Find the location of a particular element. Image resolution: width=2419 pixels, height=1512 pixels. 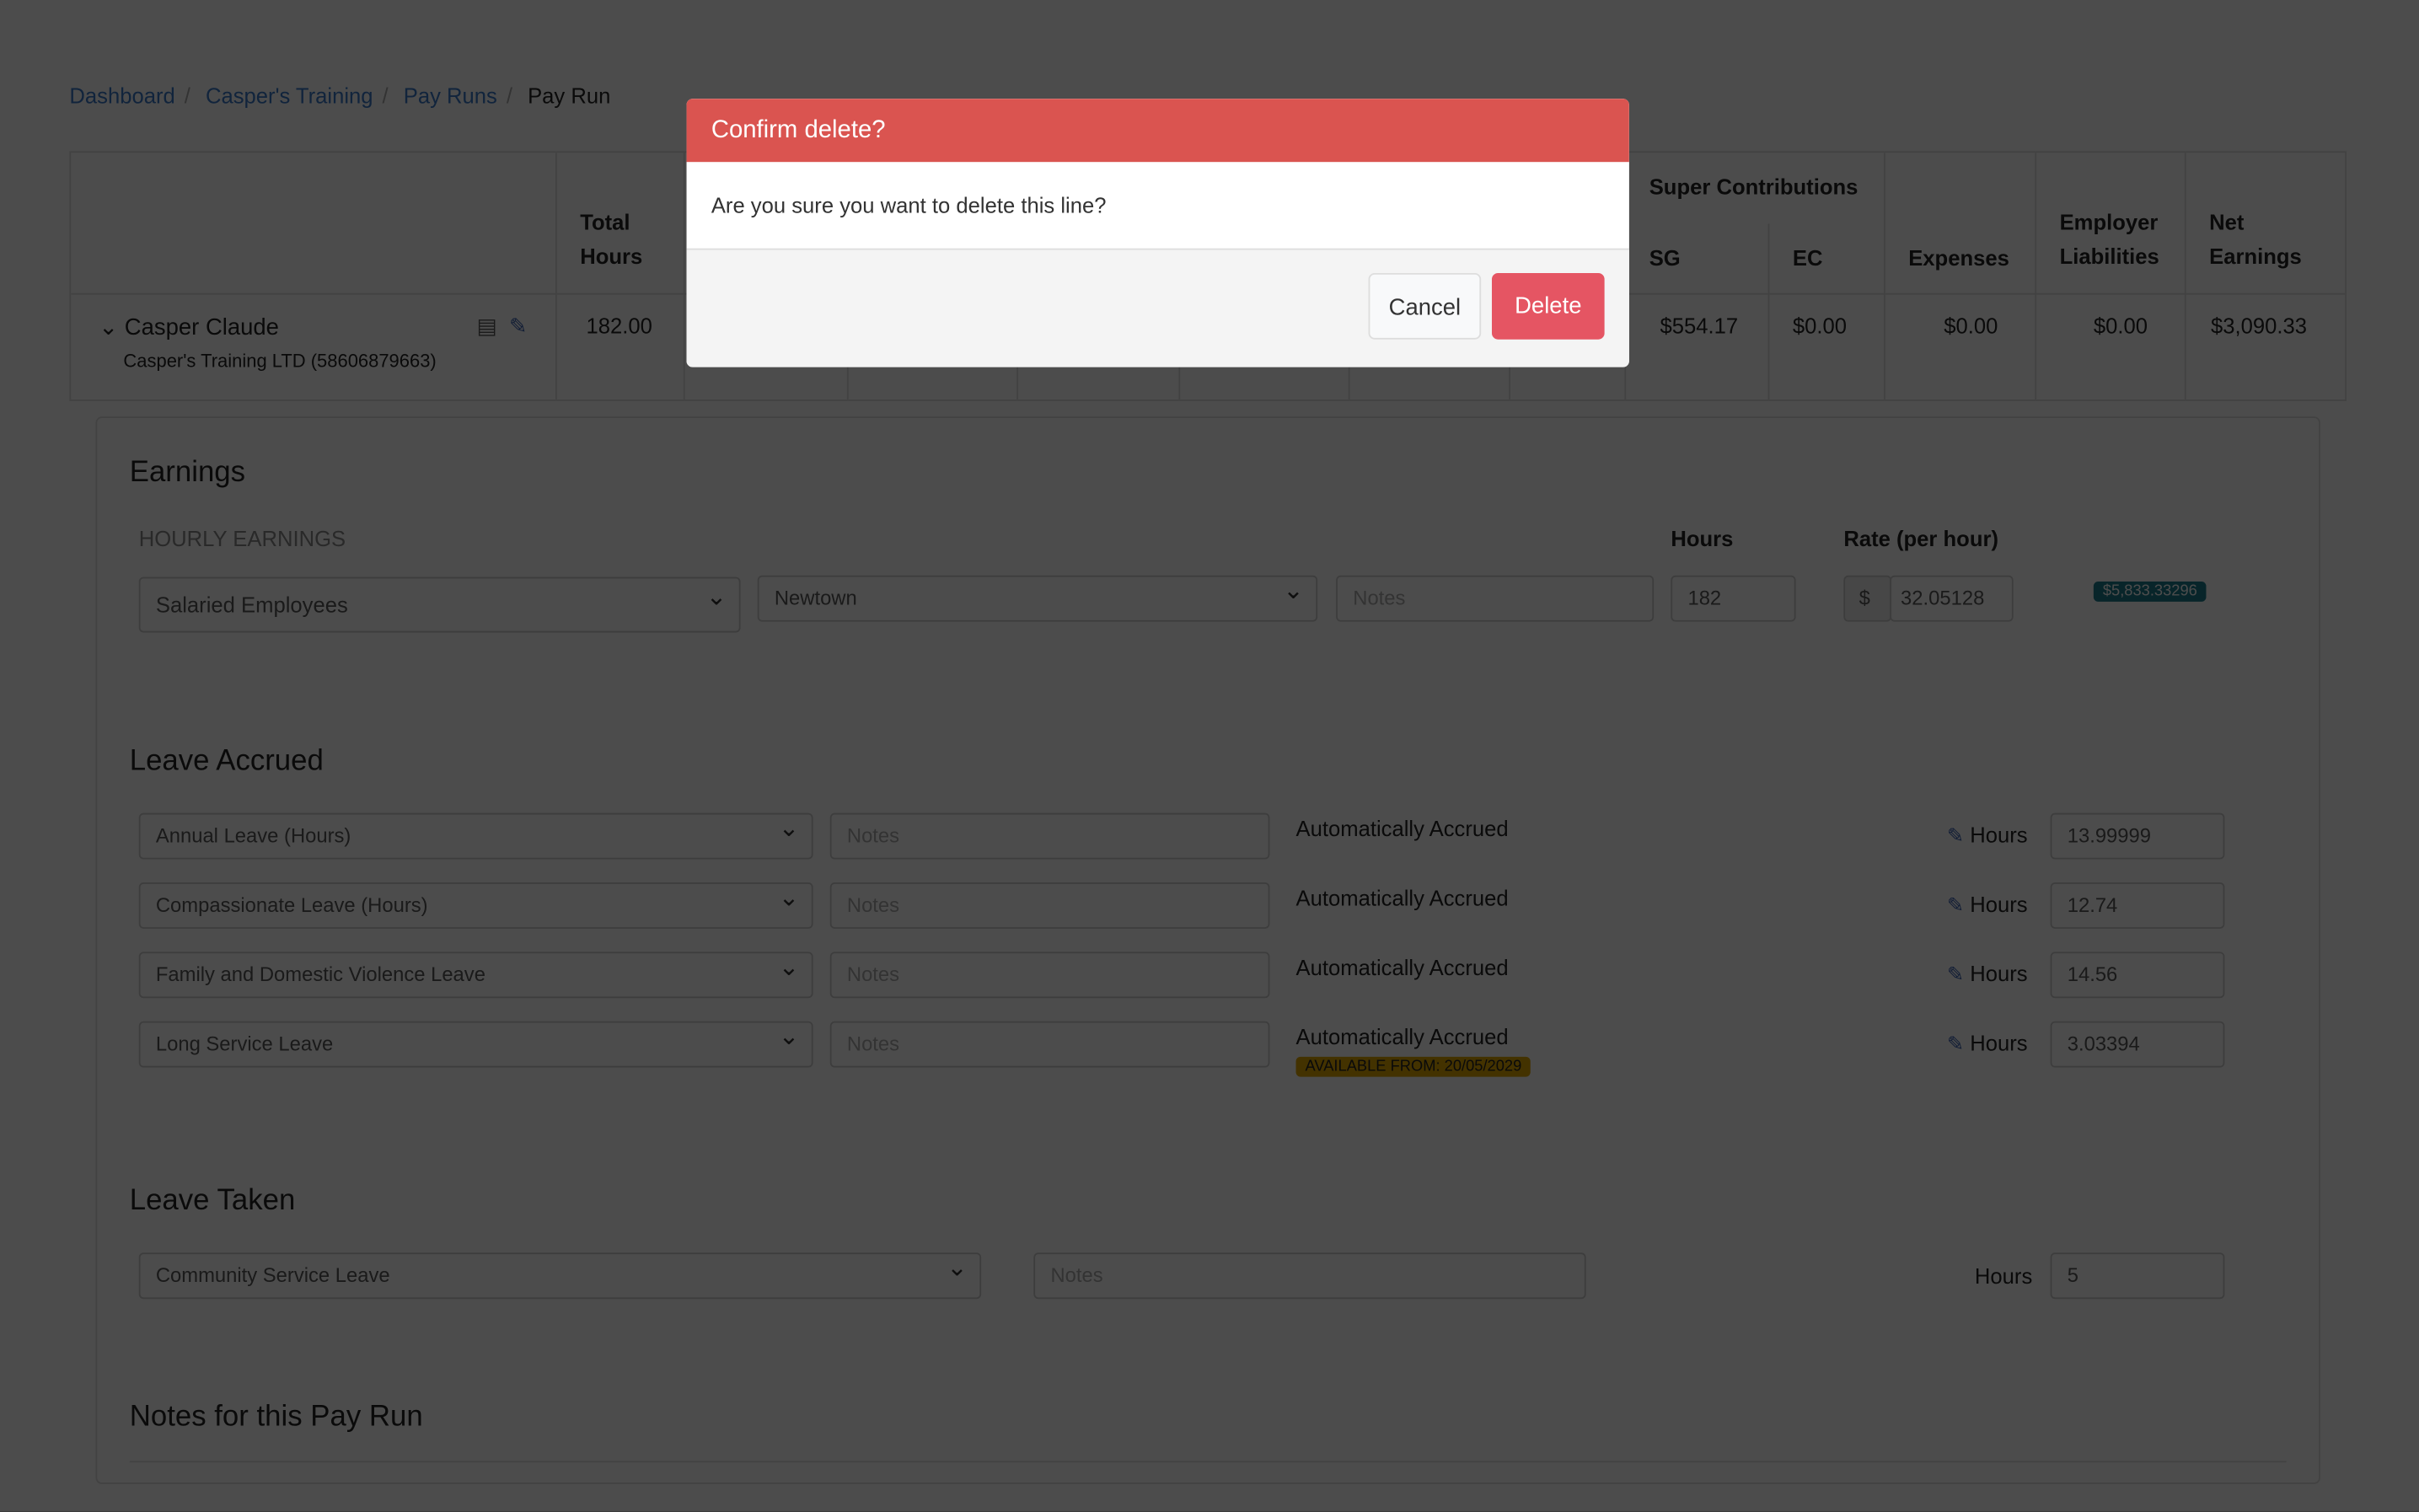

breadcrumb-training: Casper's Training is located at coordinates (289, 95).